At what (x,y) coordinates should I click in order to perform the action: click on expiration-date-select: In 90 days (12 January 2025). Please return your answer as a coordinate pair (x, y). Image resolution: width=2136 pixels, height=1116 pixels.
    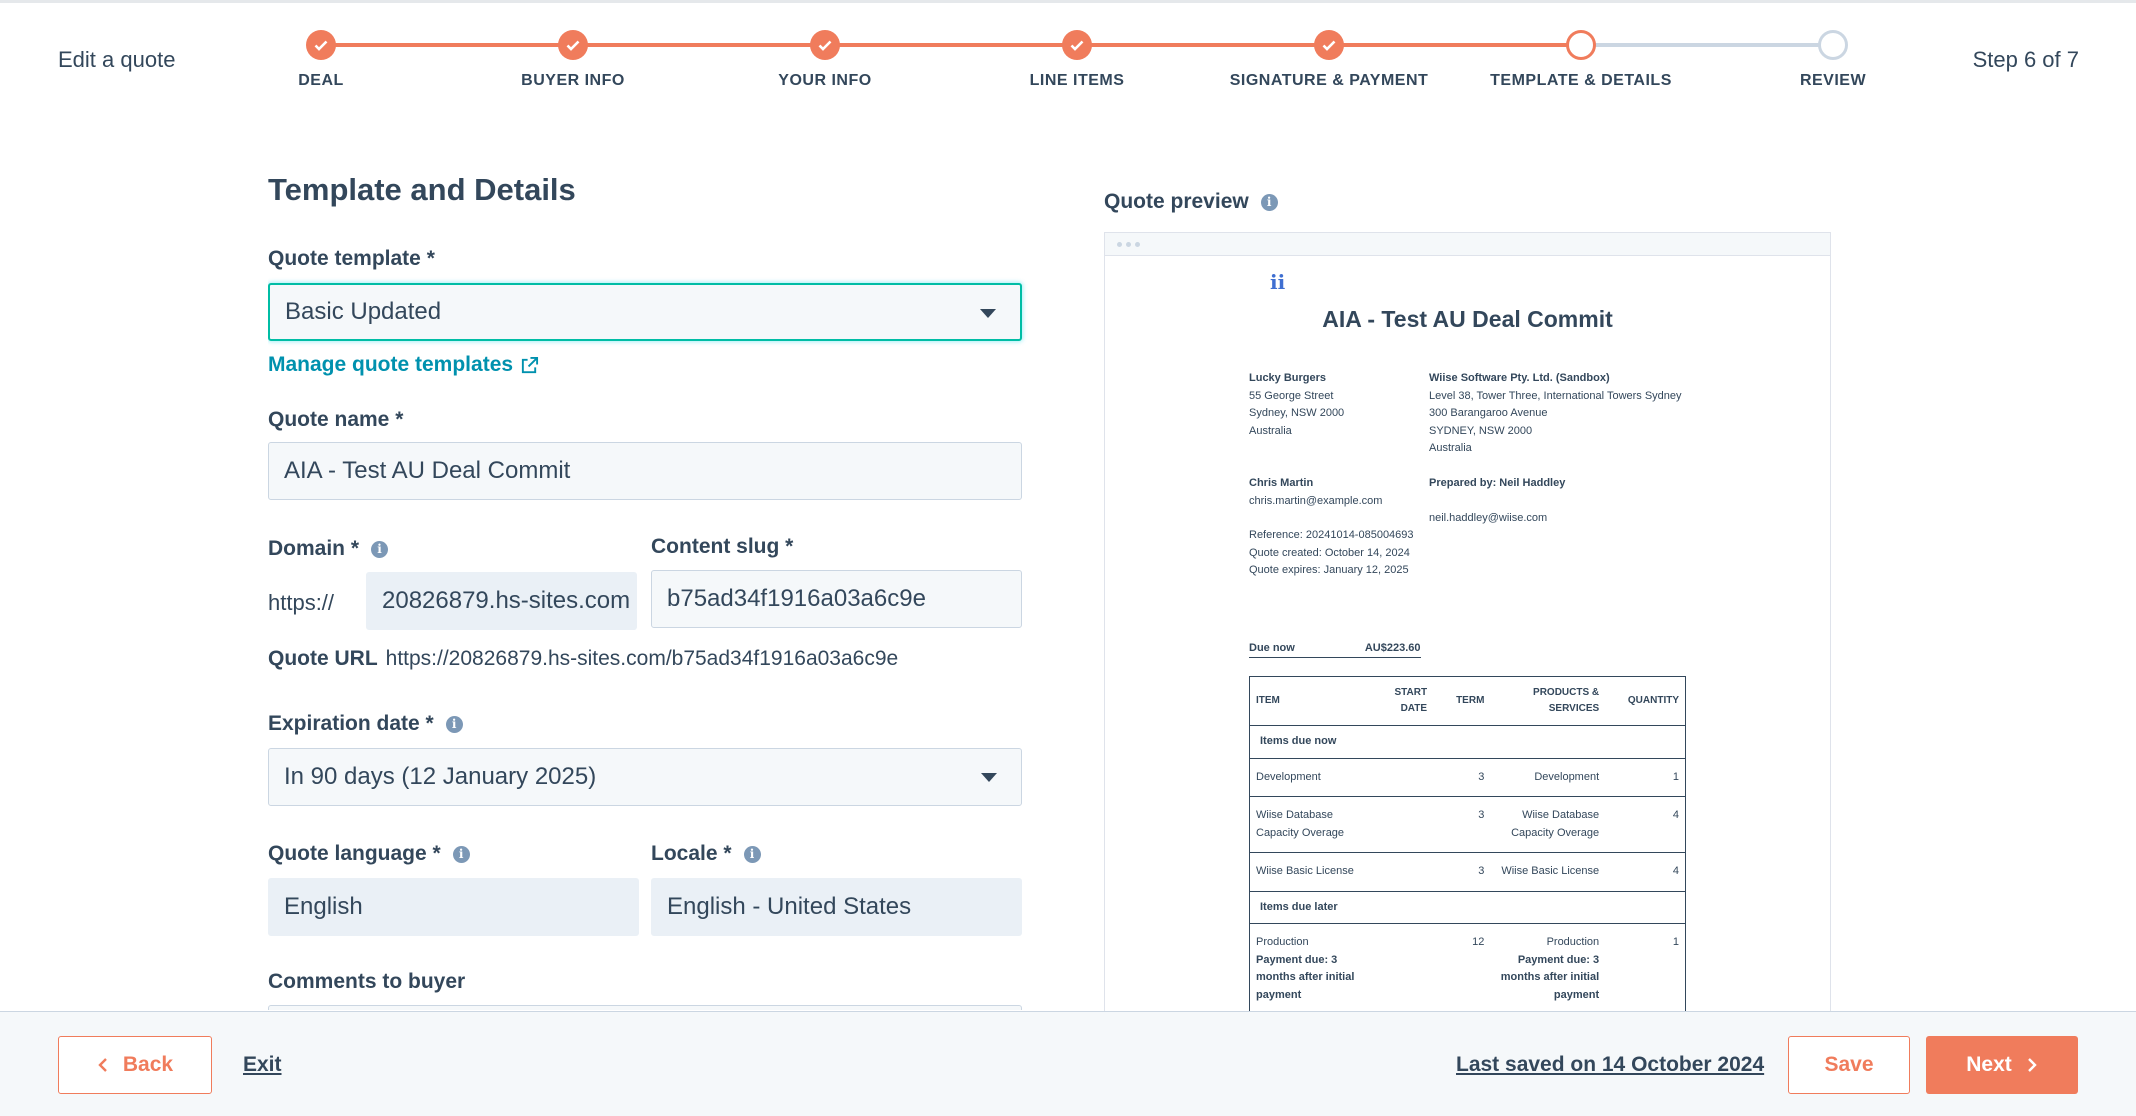
    Looking at the image, I should click on (645, 777).